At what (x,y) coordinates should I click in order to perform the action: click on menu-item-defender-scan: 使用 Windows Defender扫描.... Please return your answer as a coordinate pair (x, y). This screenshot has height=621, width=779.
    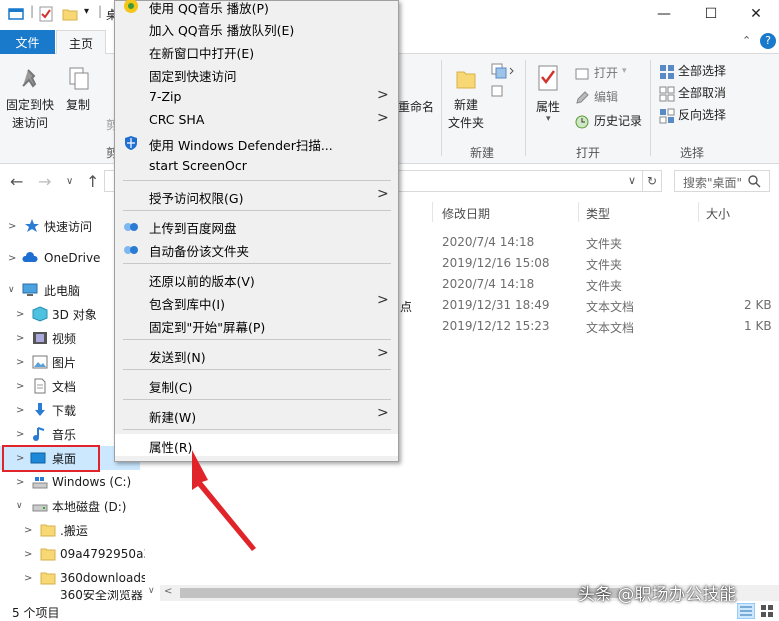
    Looking at the image, I should click on (256, 143).